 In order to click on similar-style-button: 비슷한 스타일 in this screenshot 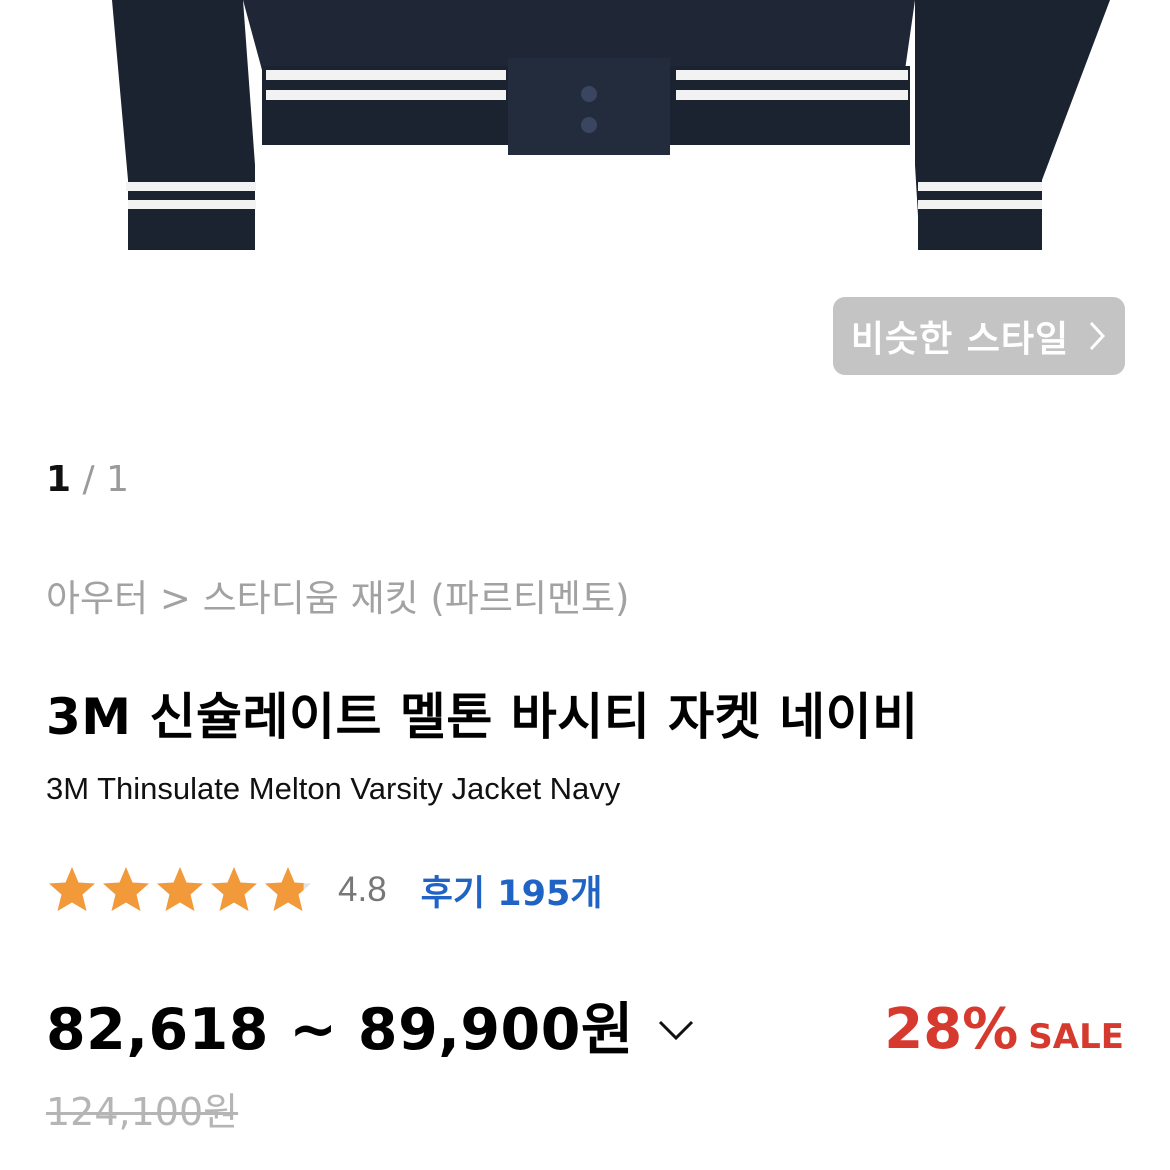, I will do `click(979, 336)`.